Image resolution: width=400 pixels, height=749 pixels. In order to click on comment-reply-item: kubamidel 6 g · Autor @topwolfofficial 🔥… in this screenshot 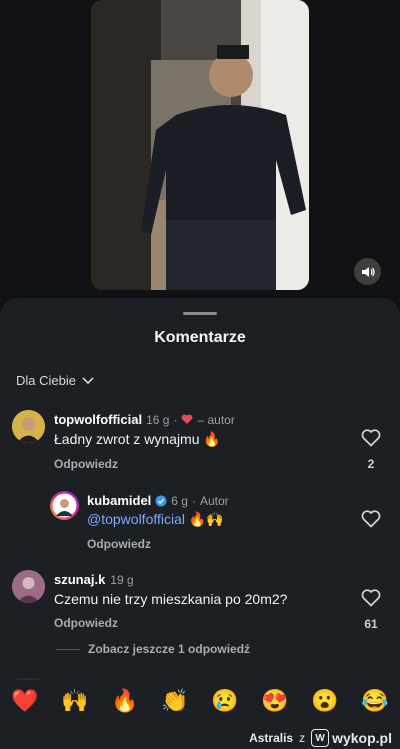, I will do `click(200, 523)`.